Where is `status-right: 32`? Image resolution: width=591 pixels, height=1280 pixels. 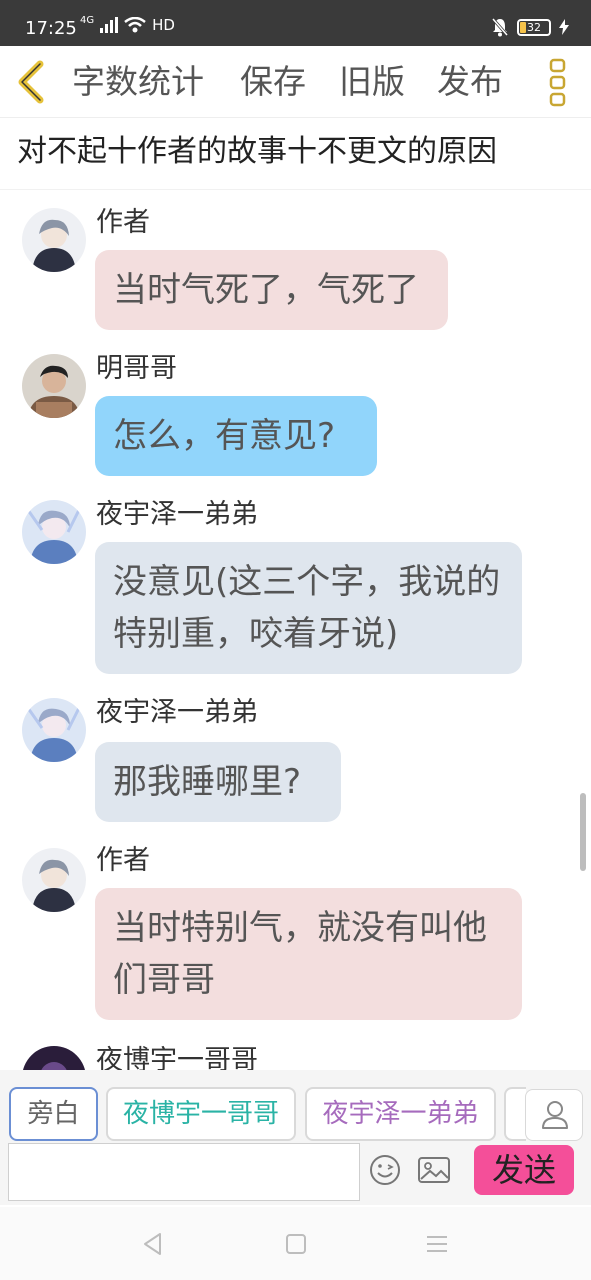
status-right: 32 is located at coordinates (530, 27).